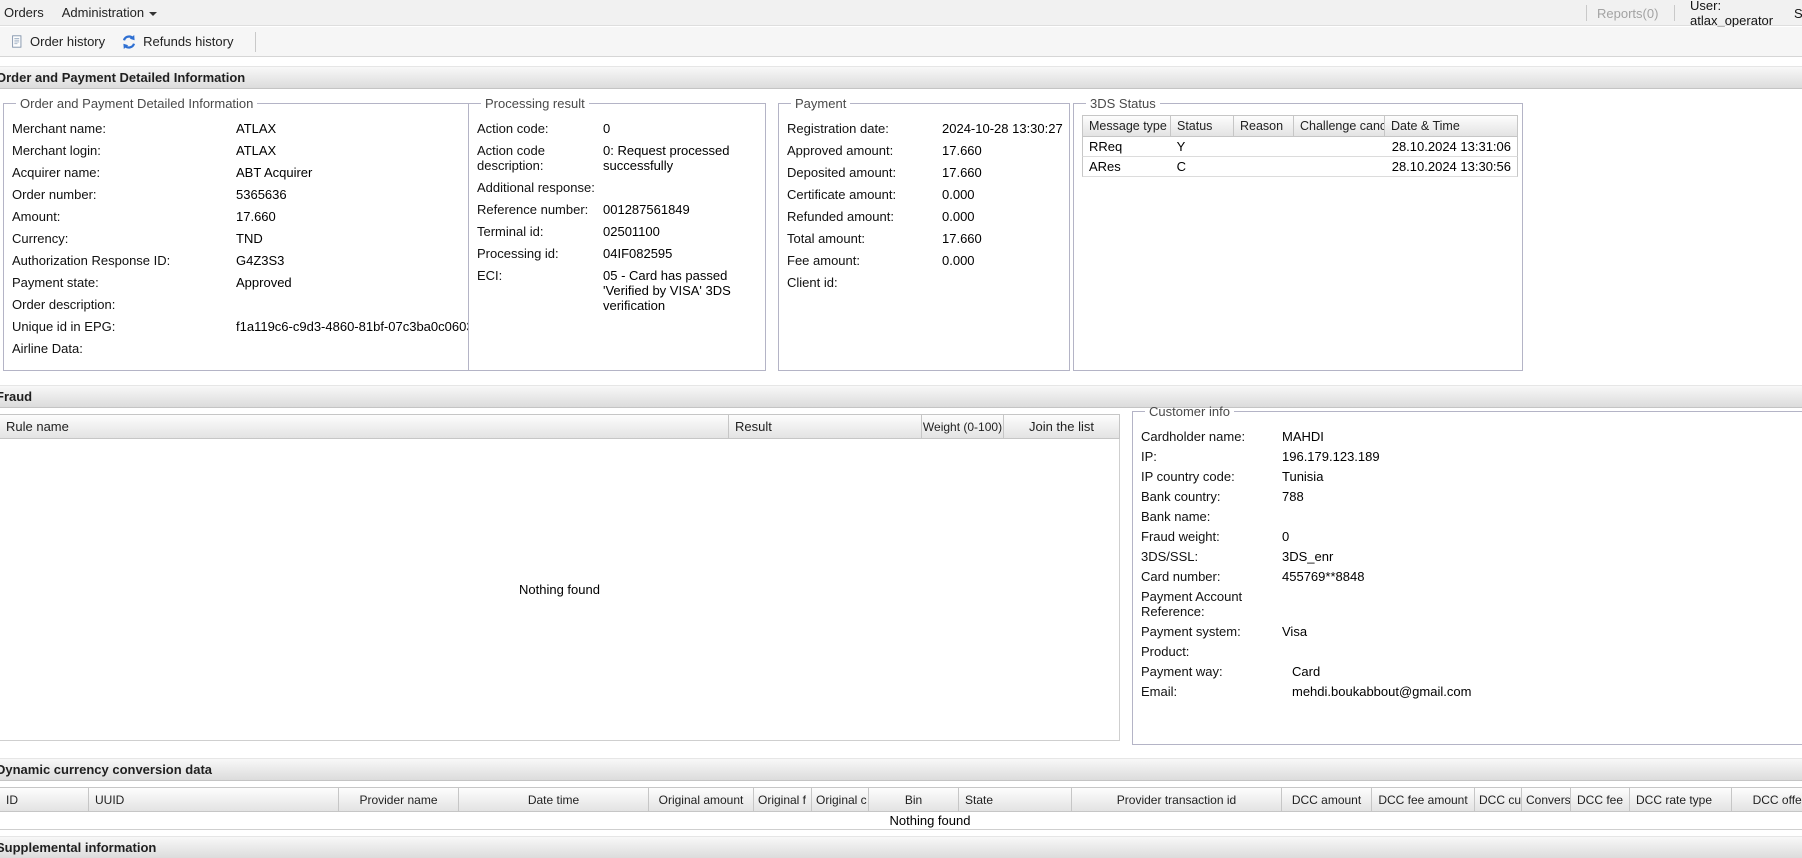 Image resolution: width=1802 pixels, height=858 pixels. I want to click on menu-reports: Reports(0), so click(1627, 13).